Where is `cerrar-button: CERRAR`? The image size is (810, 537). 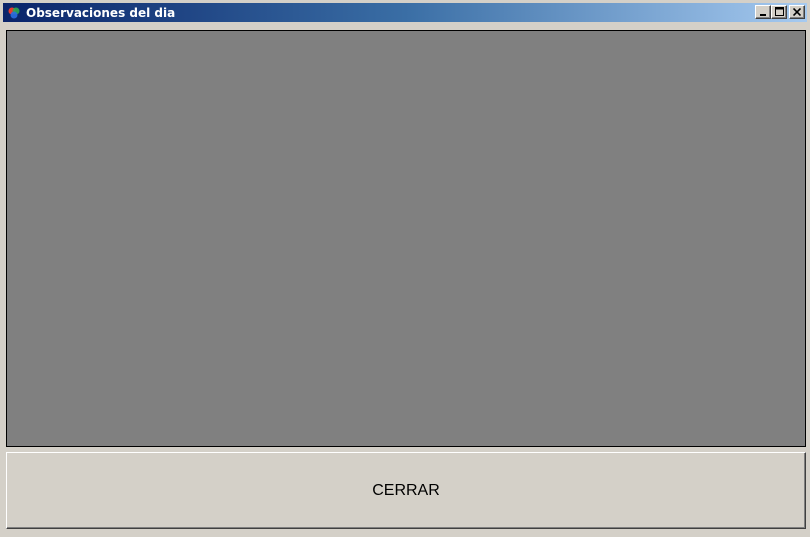 cerrar-button: CERRAR is located at coordinates (406, 490).